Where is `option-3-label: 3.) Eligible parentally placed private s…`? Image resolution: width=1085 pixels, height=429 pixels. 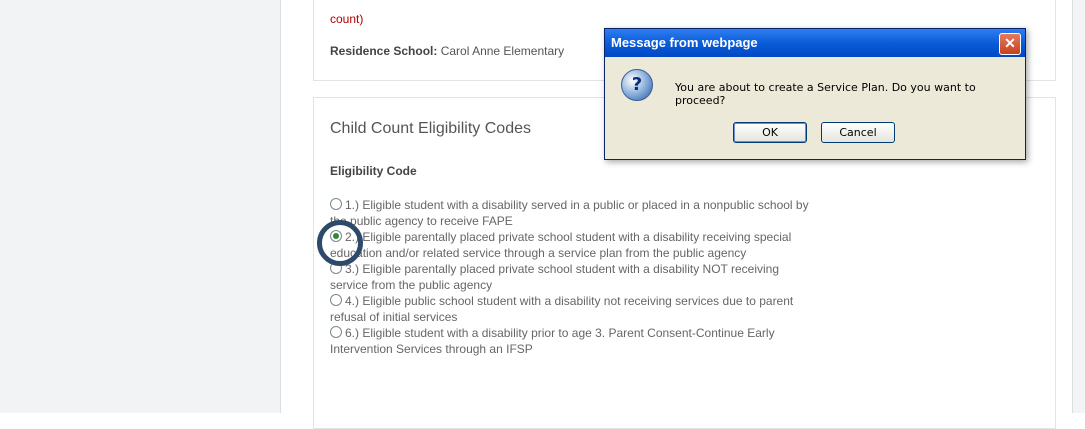
option-3-label: 3.) Eligible parentally placed private s… is located at coordinates (554, 277).